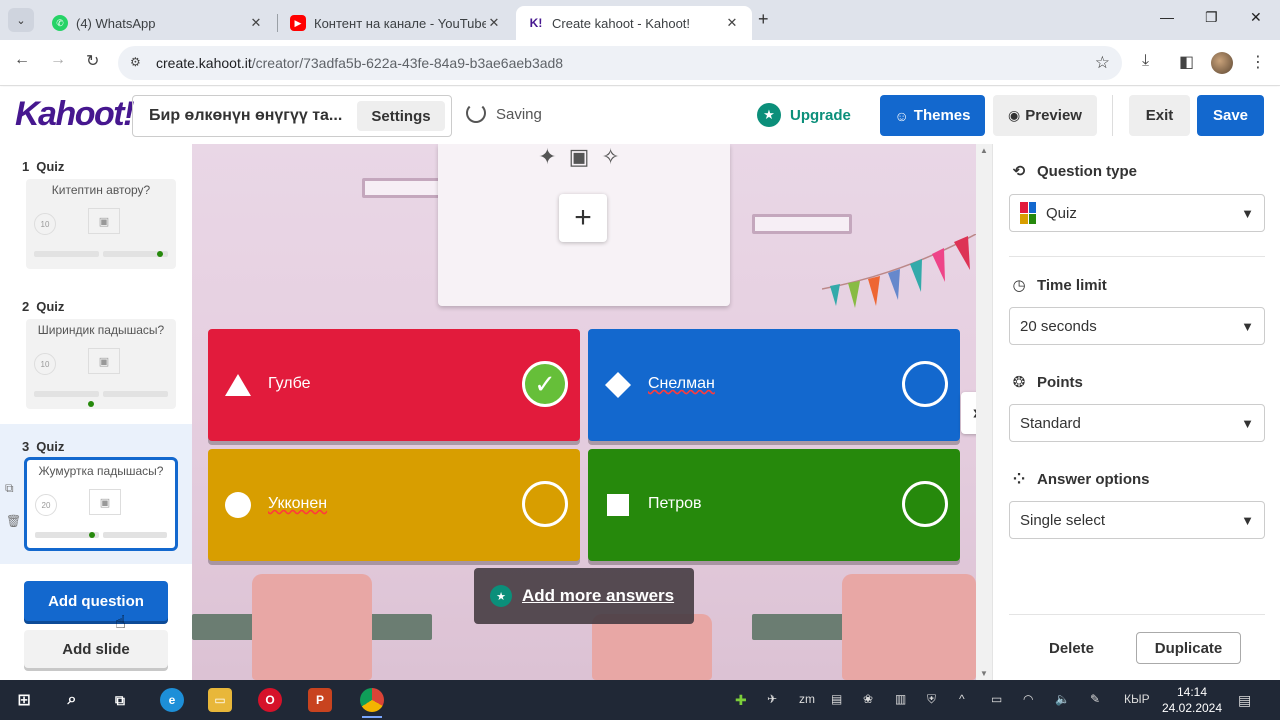 The height and width of the screenshot is (720, 1280). Describe the element at coordinates (22, 60) in the screenshot. I see `back-arrow-icon: ←` at that location.